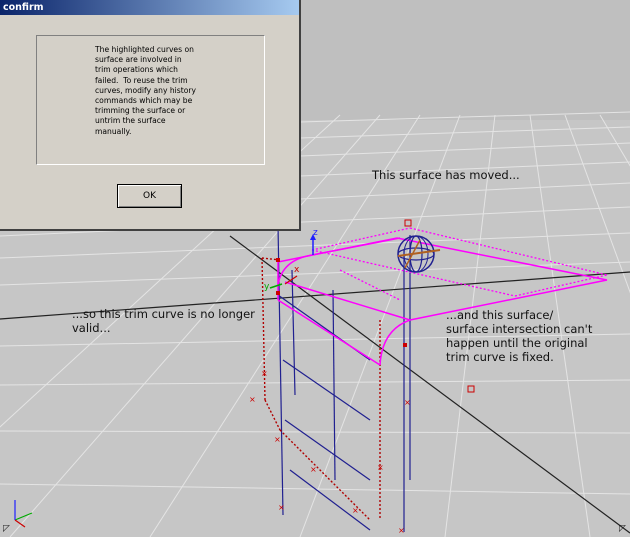  Describe the element at coordinates (149, 7) in the screenshot. I see `dialog-title: confirm` at that location.